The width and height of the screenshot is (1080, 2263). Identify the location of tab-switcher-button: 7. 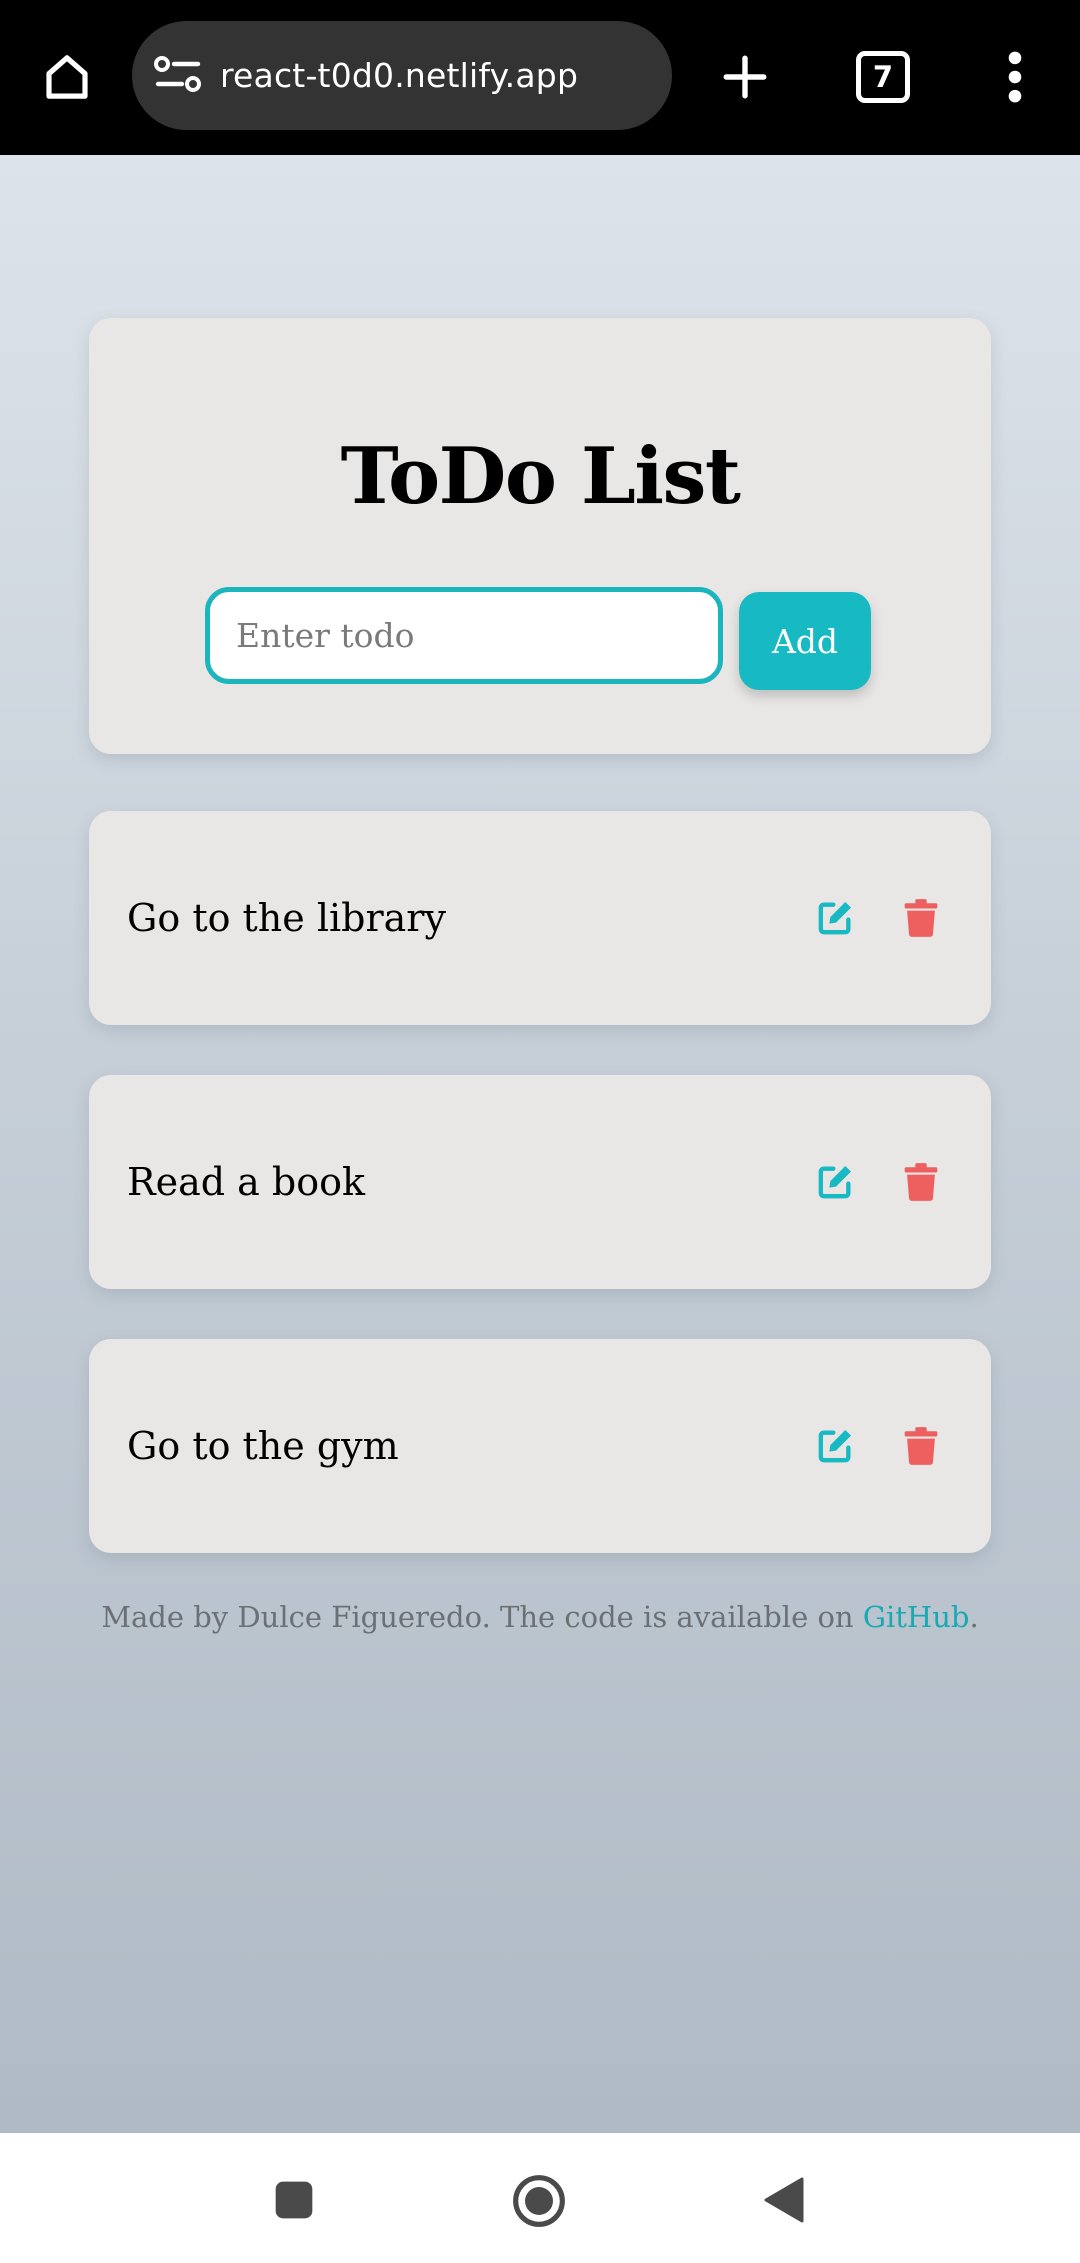
(883, 77).